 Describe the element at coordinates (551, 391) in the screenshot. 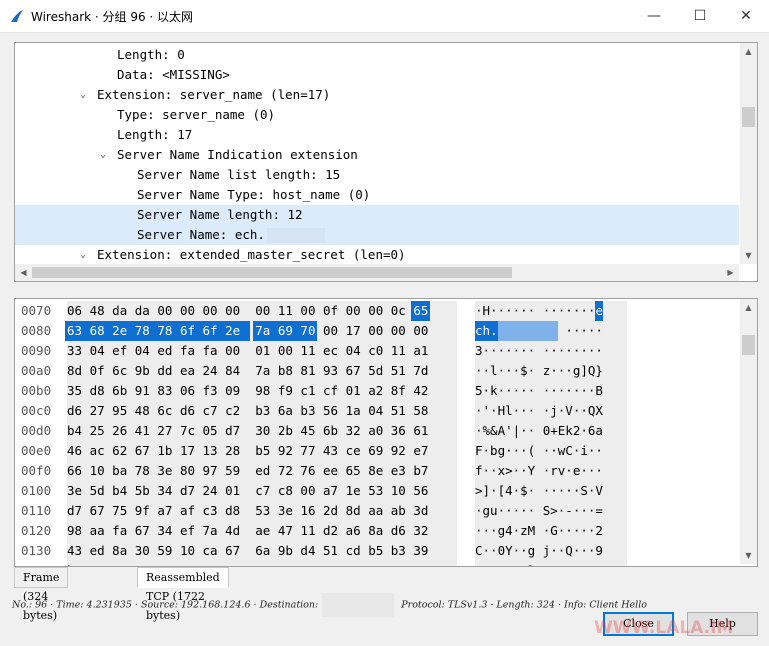

I see `ascii-bytes: 5·k····· ·······B` at that location.